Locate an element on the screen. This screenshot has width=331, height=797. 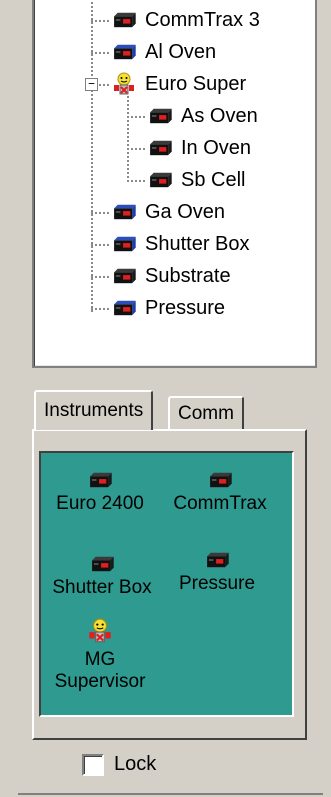
lock-checkbox is located at coordinates (93, 764).